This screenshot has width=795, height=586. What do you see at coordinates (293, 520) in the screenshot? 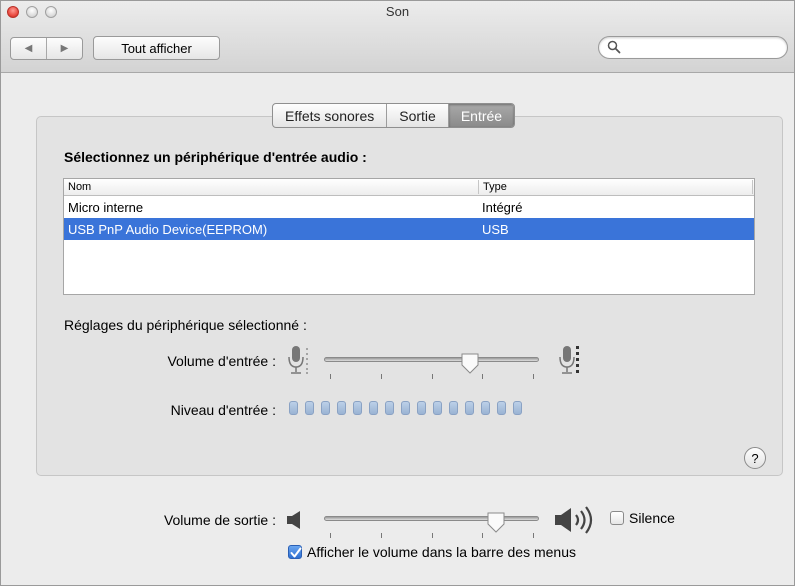
I see `speaker-low-icon` at bounding box center [293, 520].